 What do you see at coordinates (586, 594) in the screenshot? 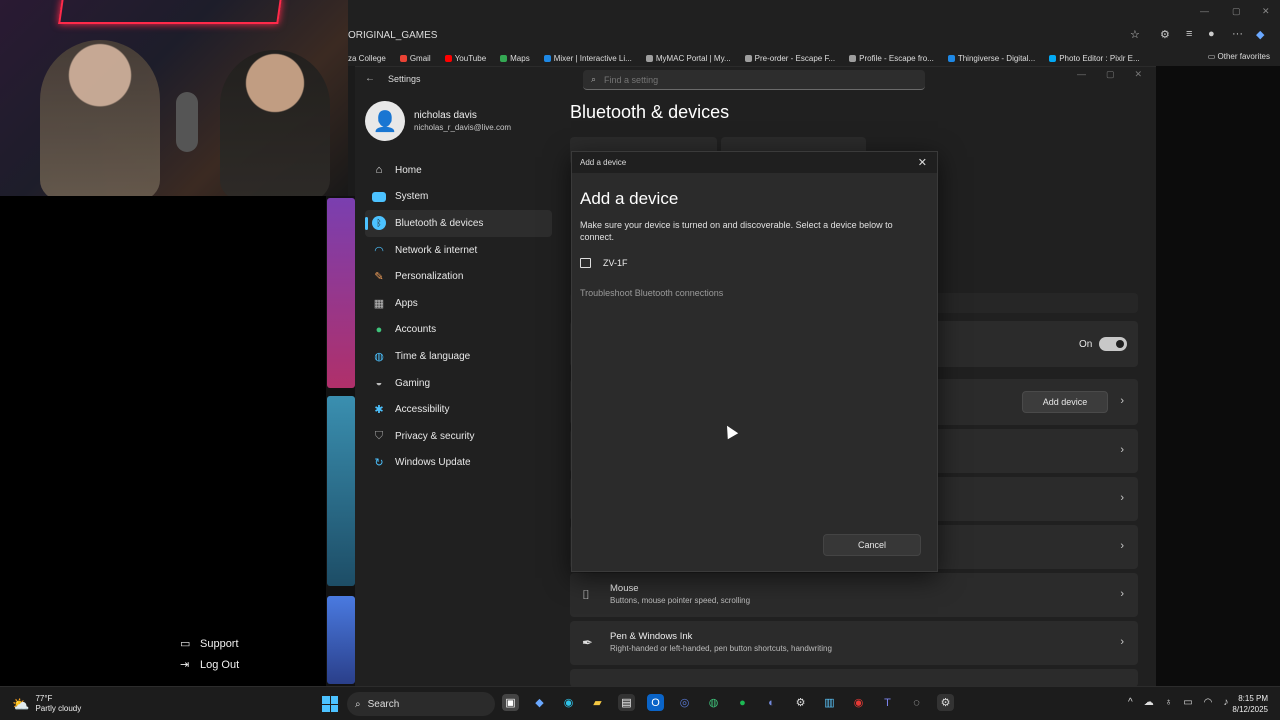
I see `mouse-icon: ⌷` at bounding box center [586, 594].